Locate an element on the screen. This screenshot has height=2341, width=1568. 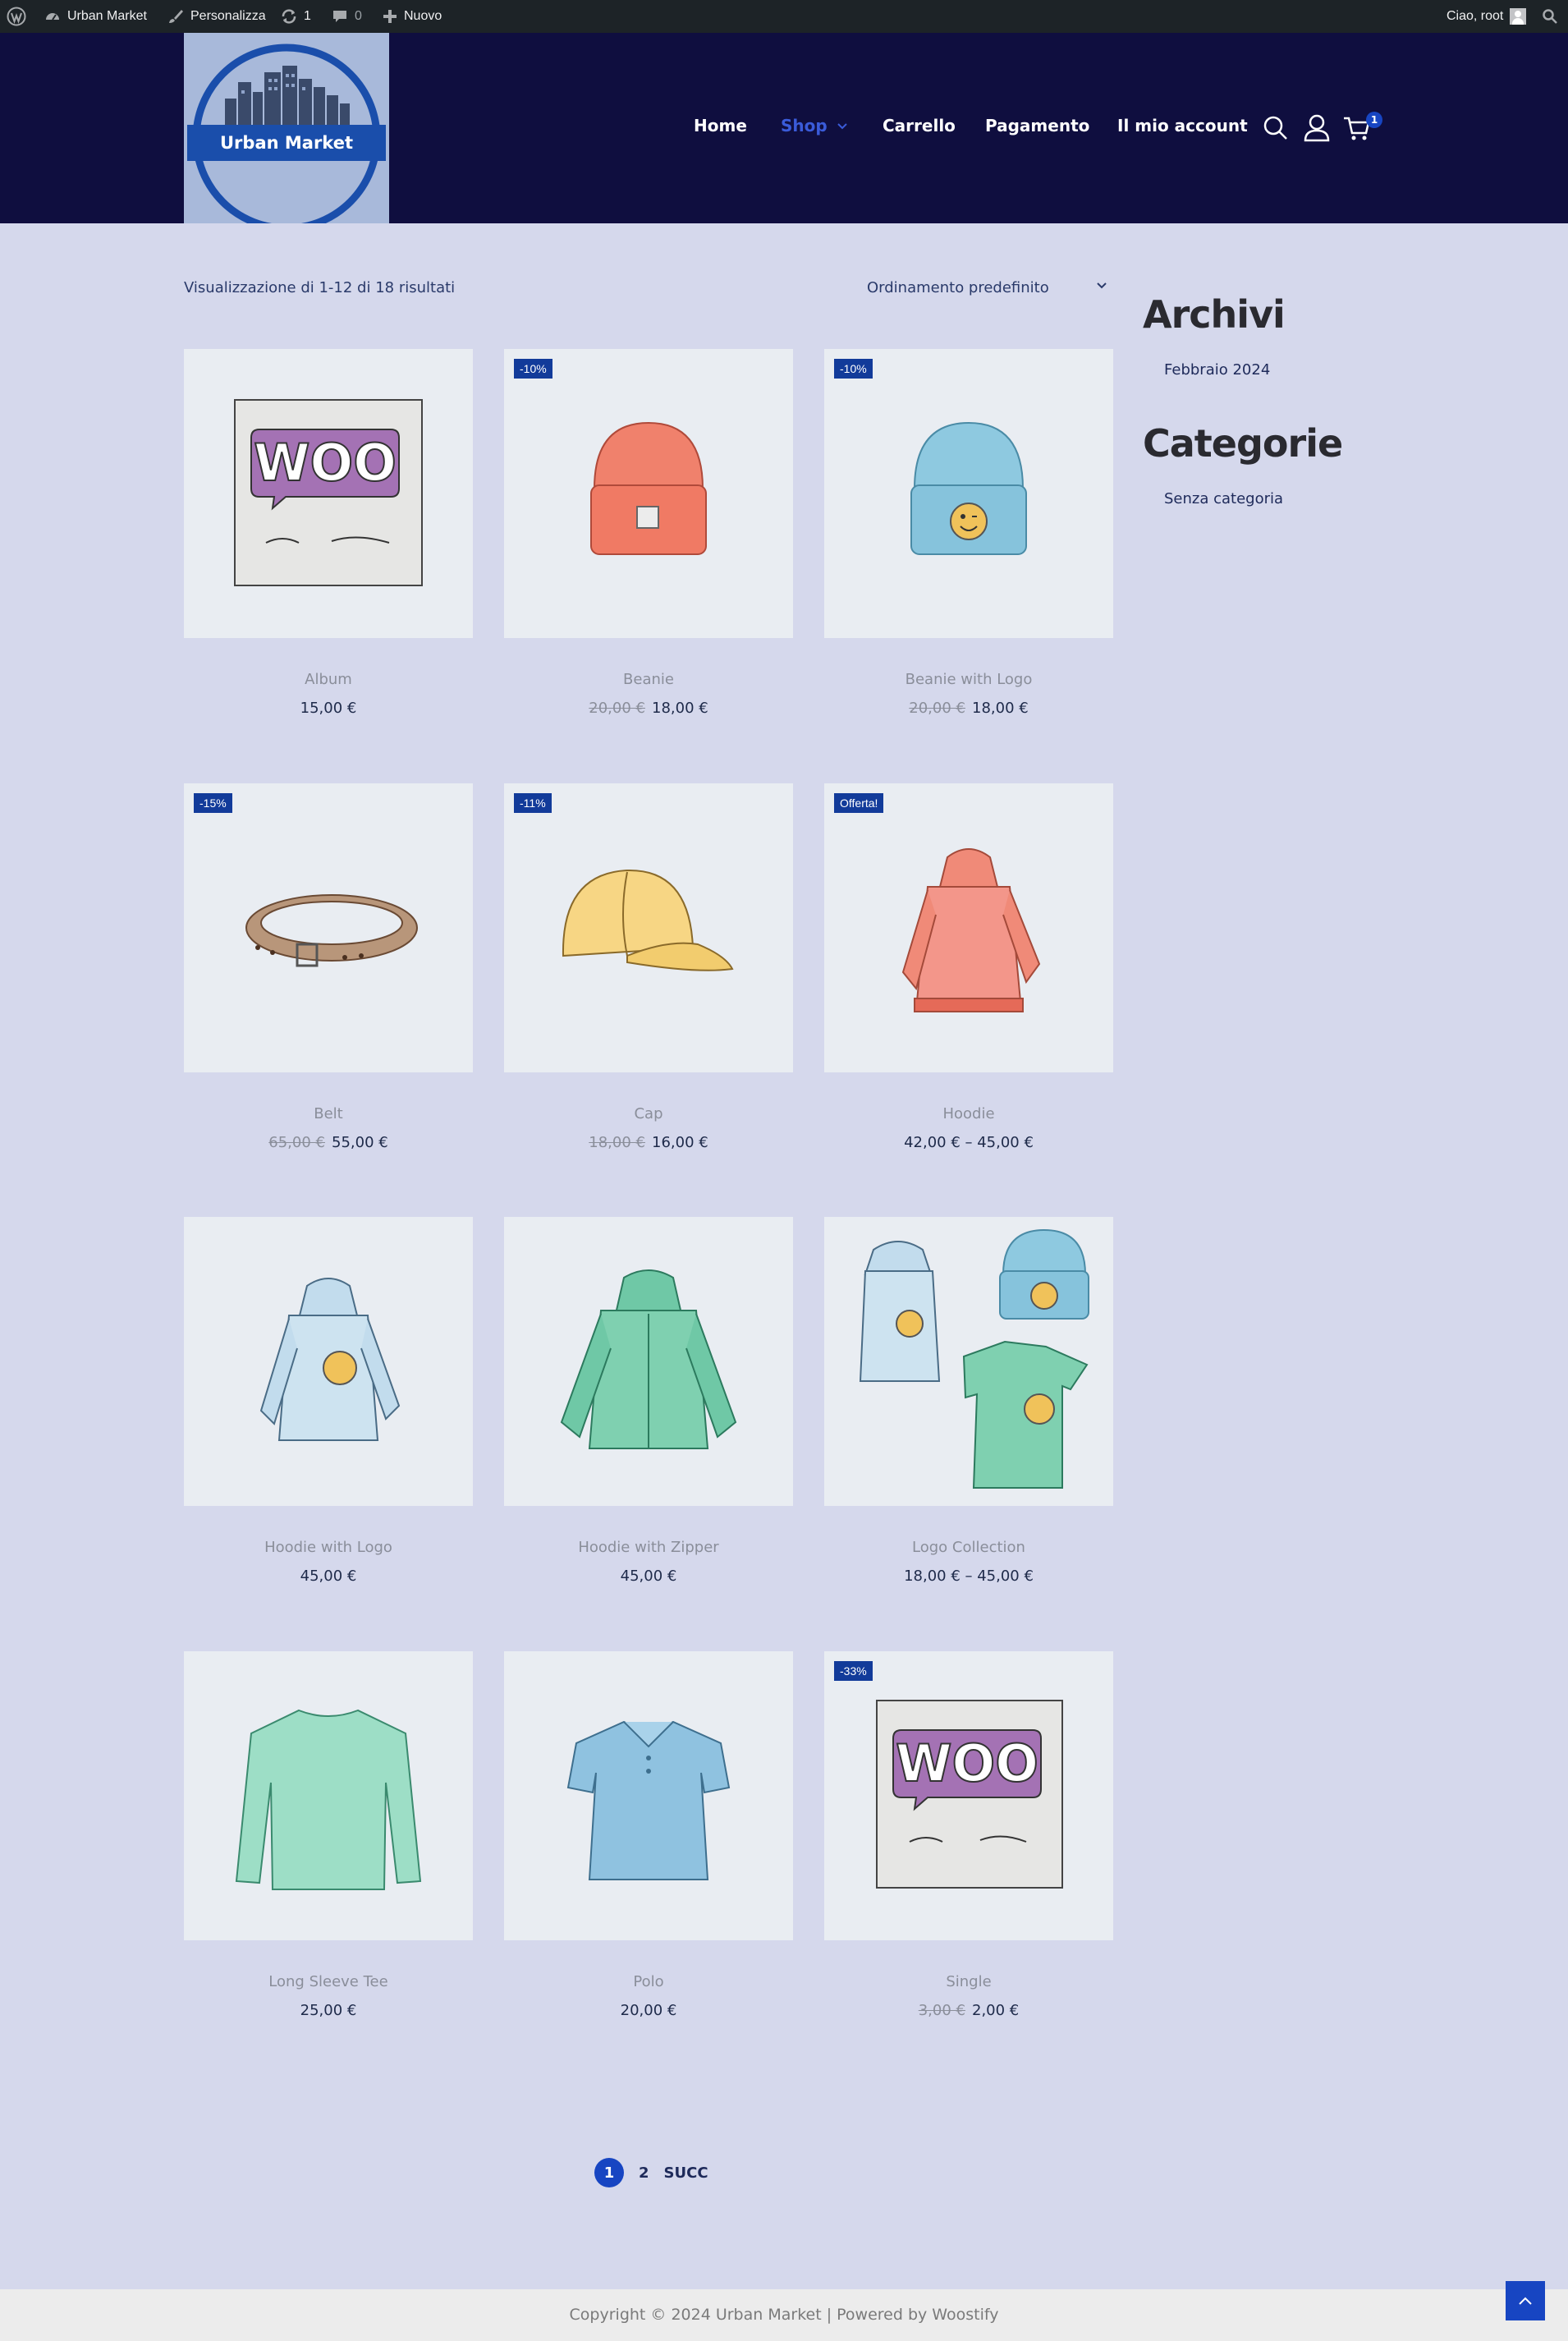
nav-my-account: Il mio account is located at coordinates (1182, 126).